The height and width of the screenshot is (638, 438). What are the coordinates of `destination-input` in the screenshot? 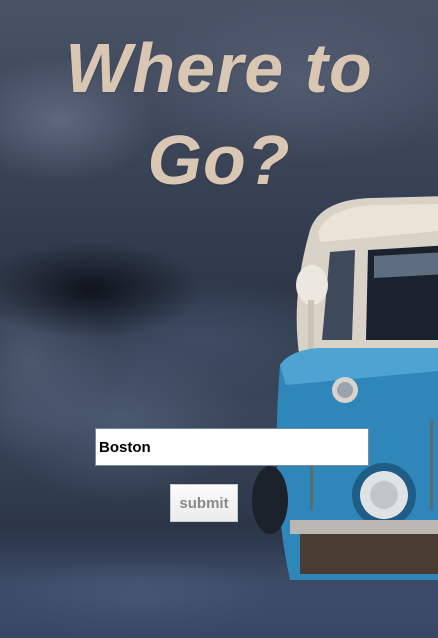 It's located at (232, 447).